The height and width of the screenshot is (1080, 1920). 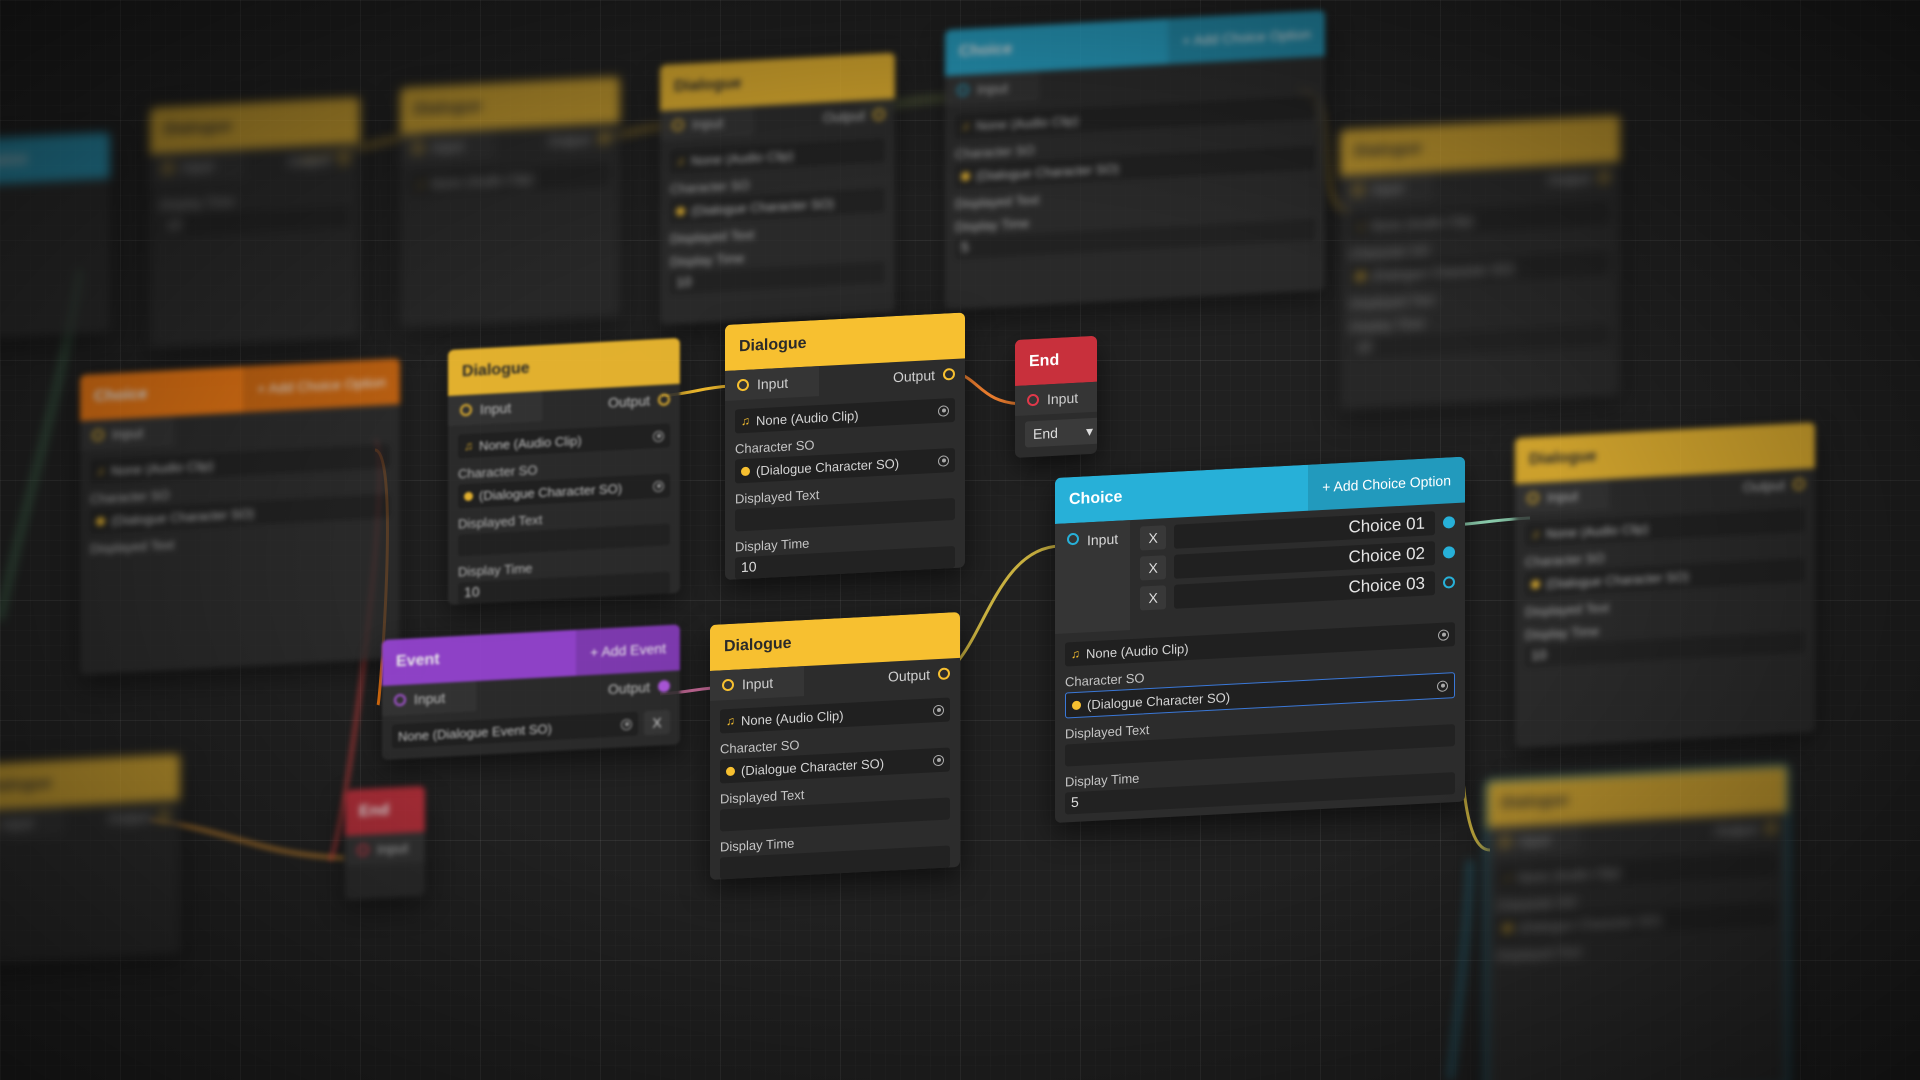 What do you see at coordinates (90, 859) in the screenshot?
I see `dialogue-node-bottom-left: Dialogue Input Output` at bounding box center [90, 859].